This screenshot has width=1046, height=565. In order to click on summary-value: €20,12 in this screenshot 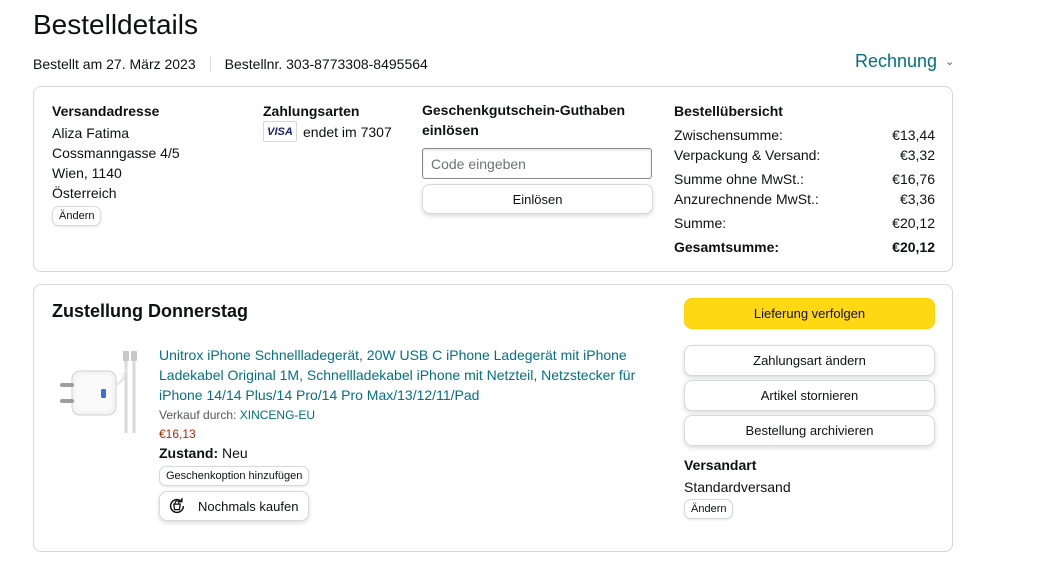, I will do `click(913, 223)`.